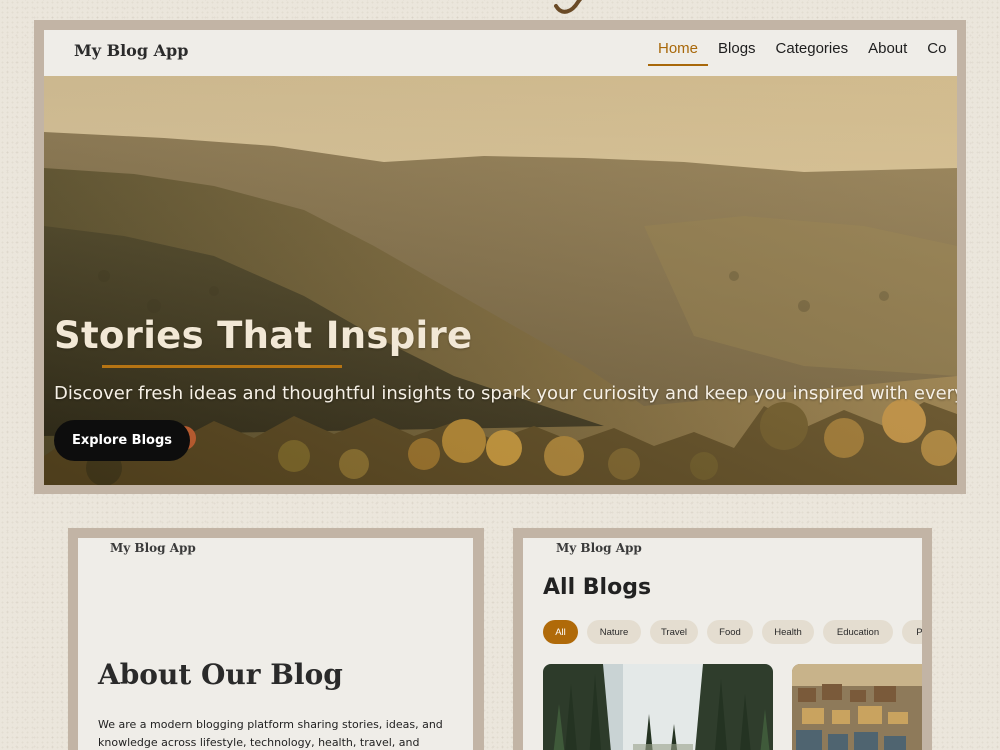 Image resolution: width=1000 pixels, height=750 pixels. I want to click on filter-chip-travel: Travel, so click(674, 632).